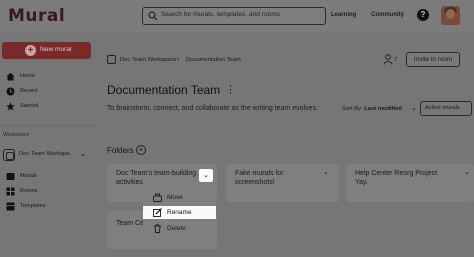 The height and width of the screenshot is (257, 474). I want to click on move-icon, so click(157, 197).